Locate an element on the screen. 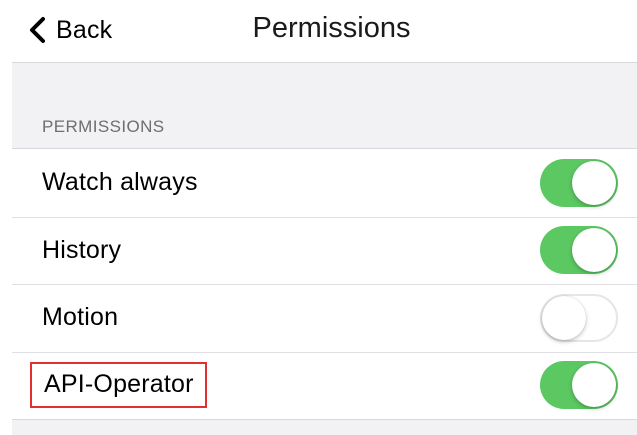 Image resolution: width=637 pixels, height=435 pixels. watch-always-toggle is located at coordinates (579, 182).